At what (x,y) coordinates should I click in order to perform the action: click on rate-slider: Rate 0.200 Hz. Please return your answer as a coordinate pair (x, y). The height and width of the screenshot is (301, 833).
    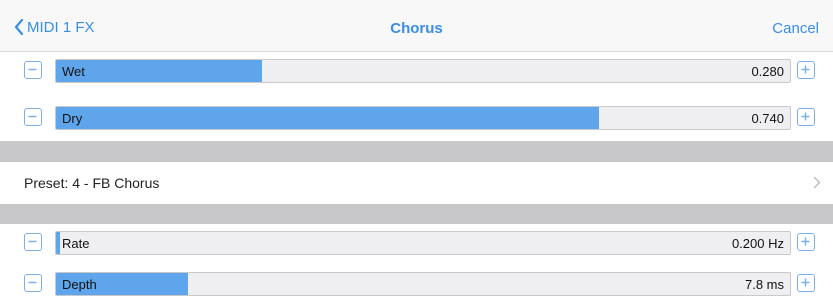
    Looking at the image, I should click on (423, 243).